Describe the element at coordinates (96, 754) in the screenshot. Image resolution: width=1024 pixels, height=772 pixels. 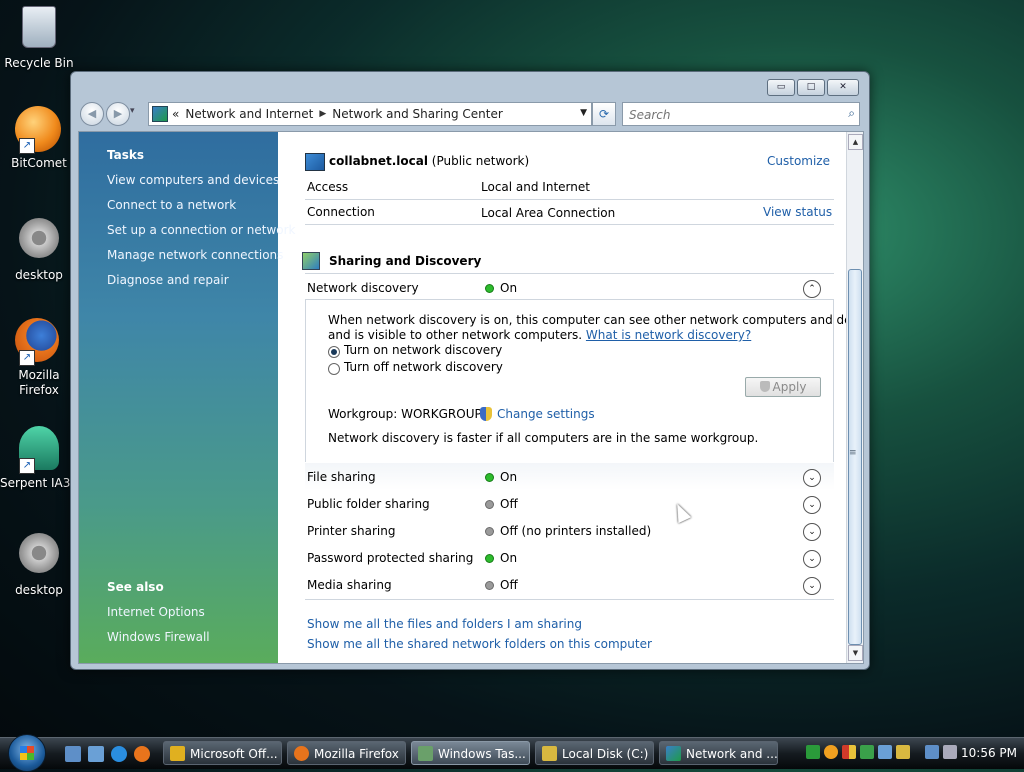
I see `switch-windows-icon` at that location.